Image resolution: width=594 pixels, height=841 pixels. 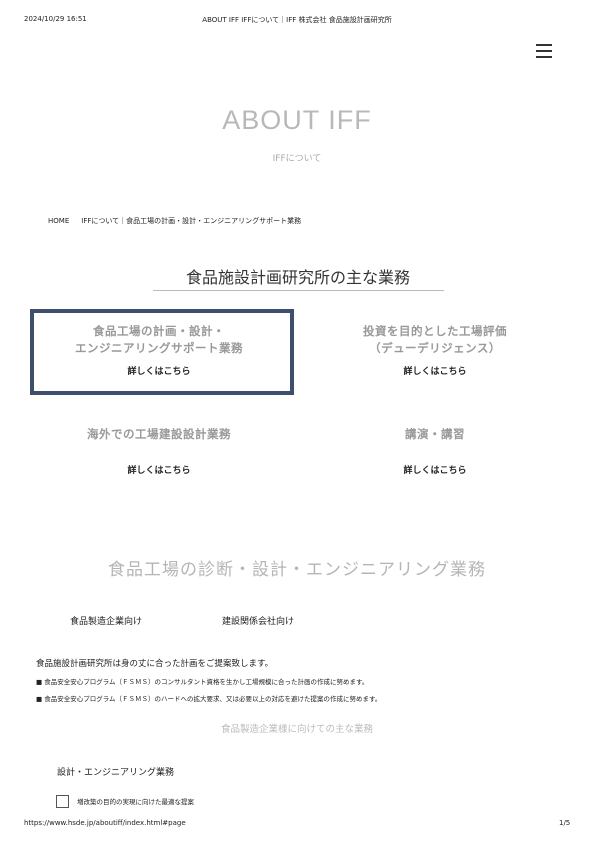 What do you see at coordinates (297, 120) in the screenshot?
I see `hero-title: ABOUT IFF` at bounding box center [297, 120].